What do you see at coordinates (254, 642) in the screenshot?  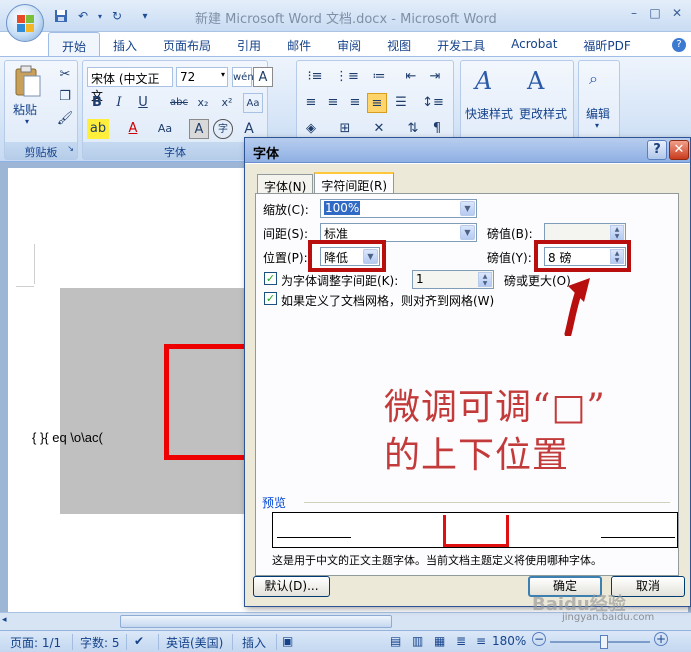 I see `insert-mode: 插入` at bounding box center [254, 642].